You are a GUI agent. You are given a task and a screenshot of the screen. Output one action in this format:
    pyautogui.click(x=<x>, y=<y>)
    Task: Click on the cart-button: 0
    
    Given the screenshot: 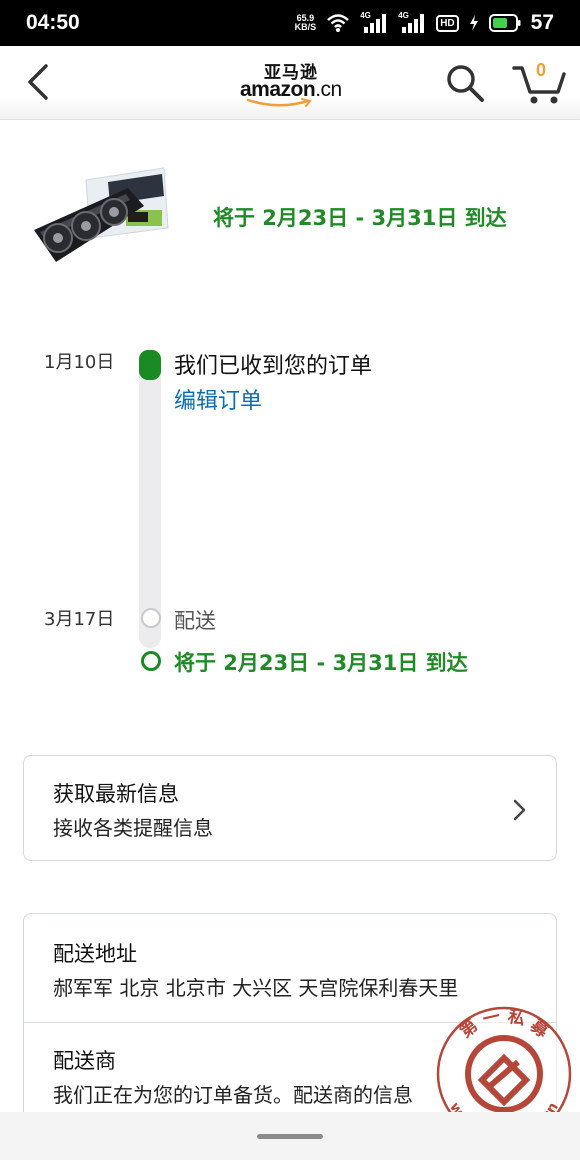 What is the action you would take?
    pyautogui.click(x=540, y=83)
    